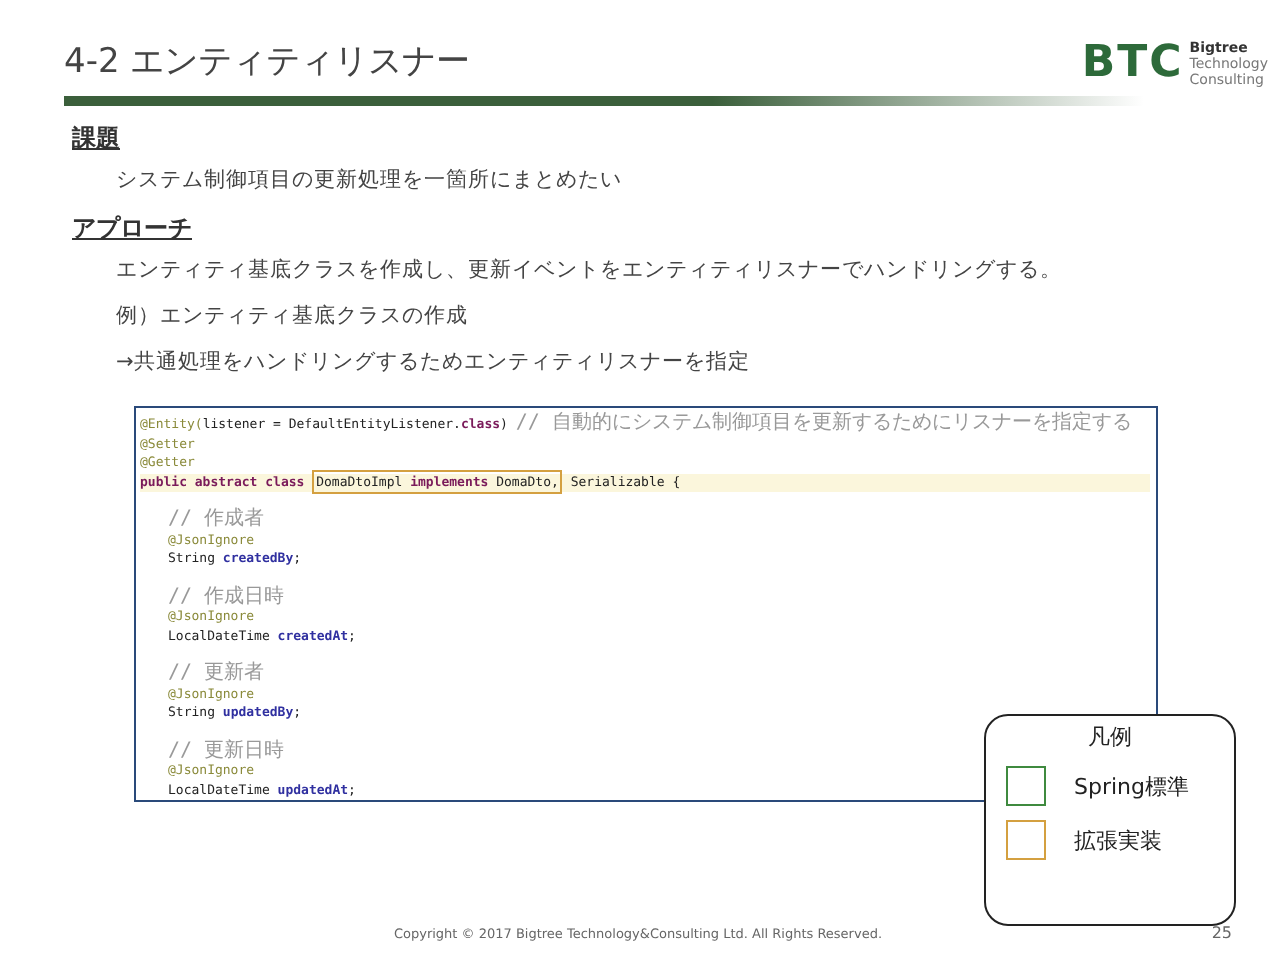 The height and width of the screenshot is (958, 1276). What do you see at coordinates (1118, 840) in the screenshot?
I see `legend-label: 拡張実装` at bounding box center [1118, 840].